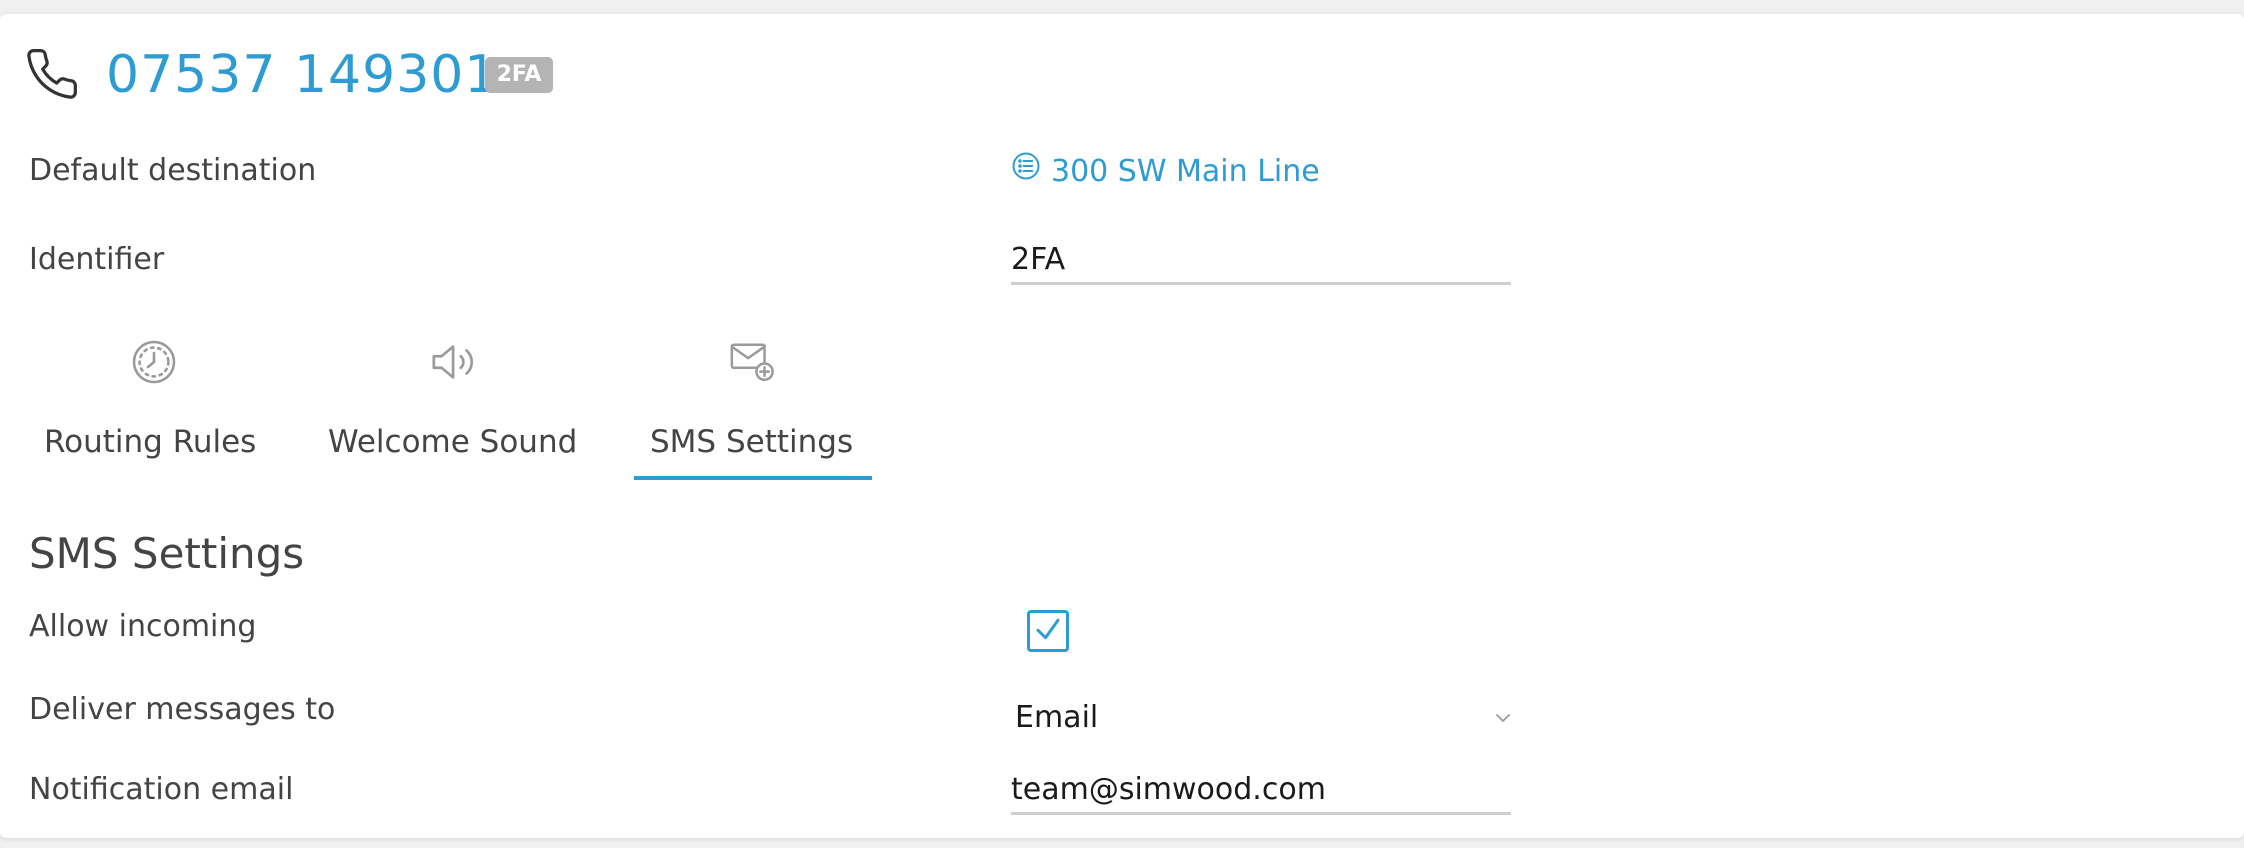 This screenshot has height=848, width=2244. Describe the element at coordinates (1057, 717) in the screenshot. I see `deliver-messages-value: Email` at that location.